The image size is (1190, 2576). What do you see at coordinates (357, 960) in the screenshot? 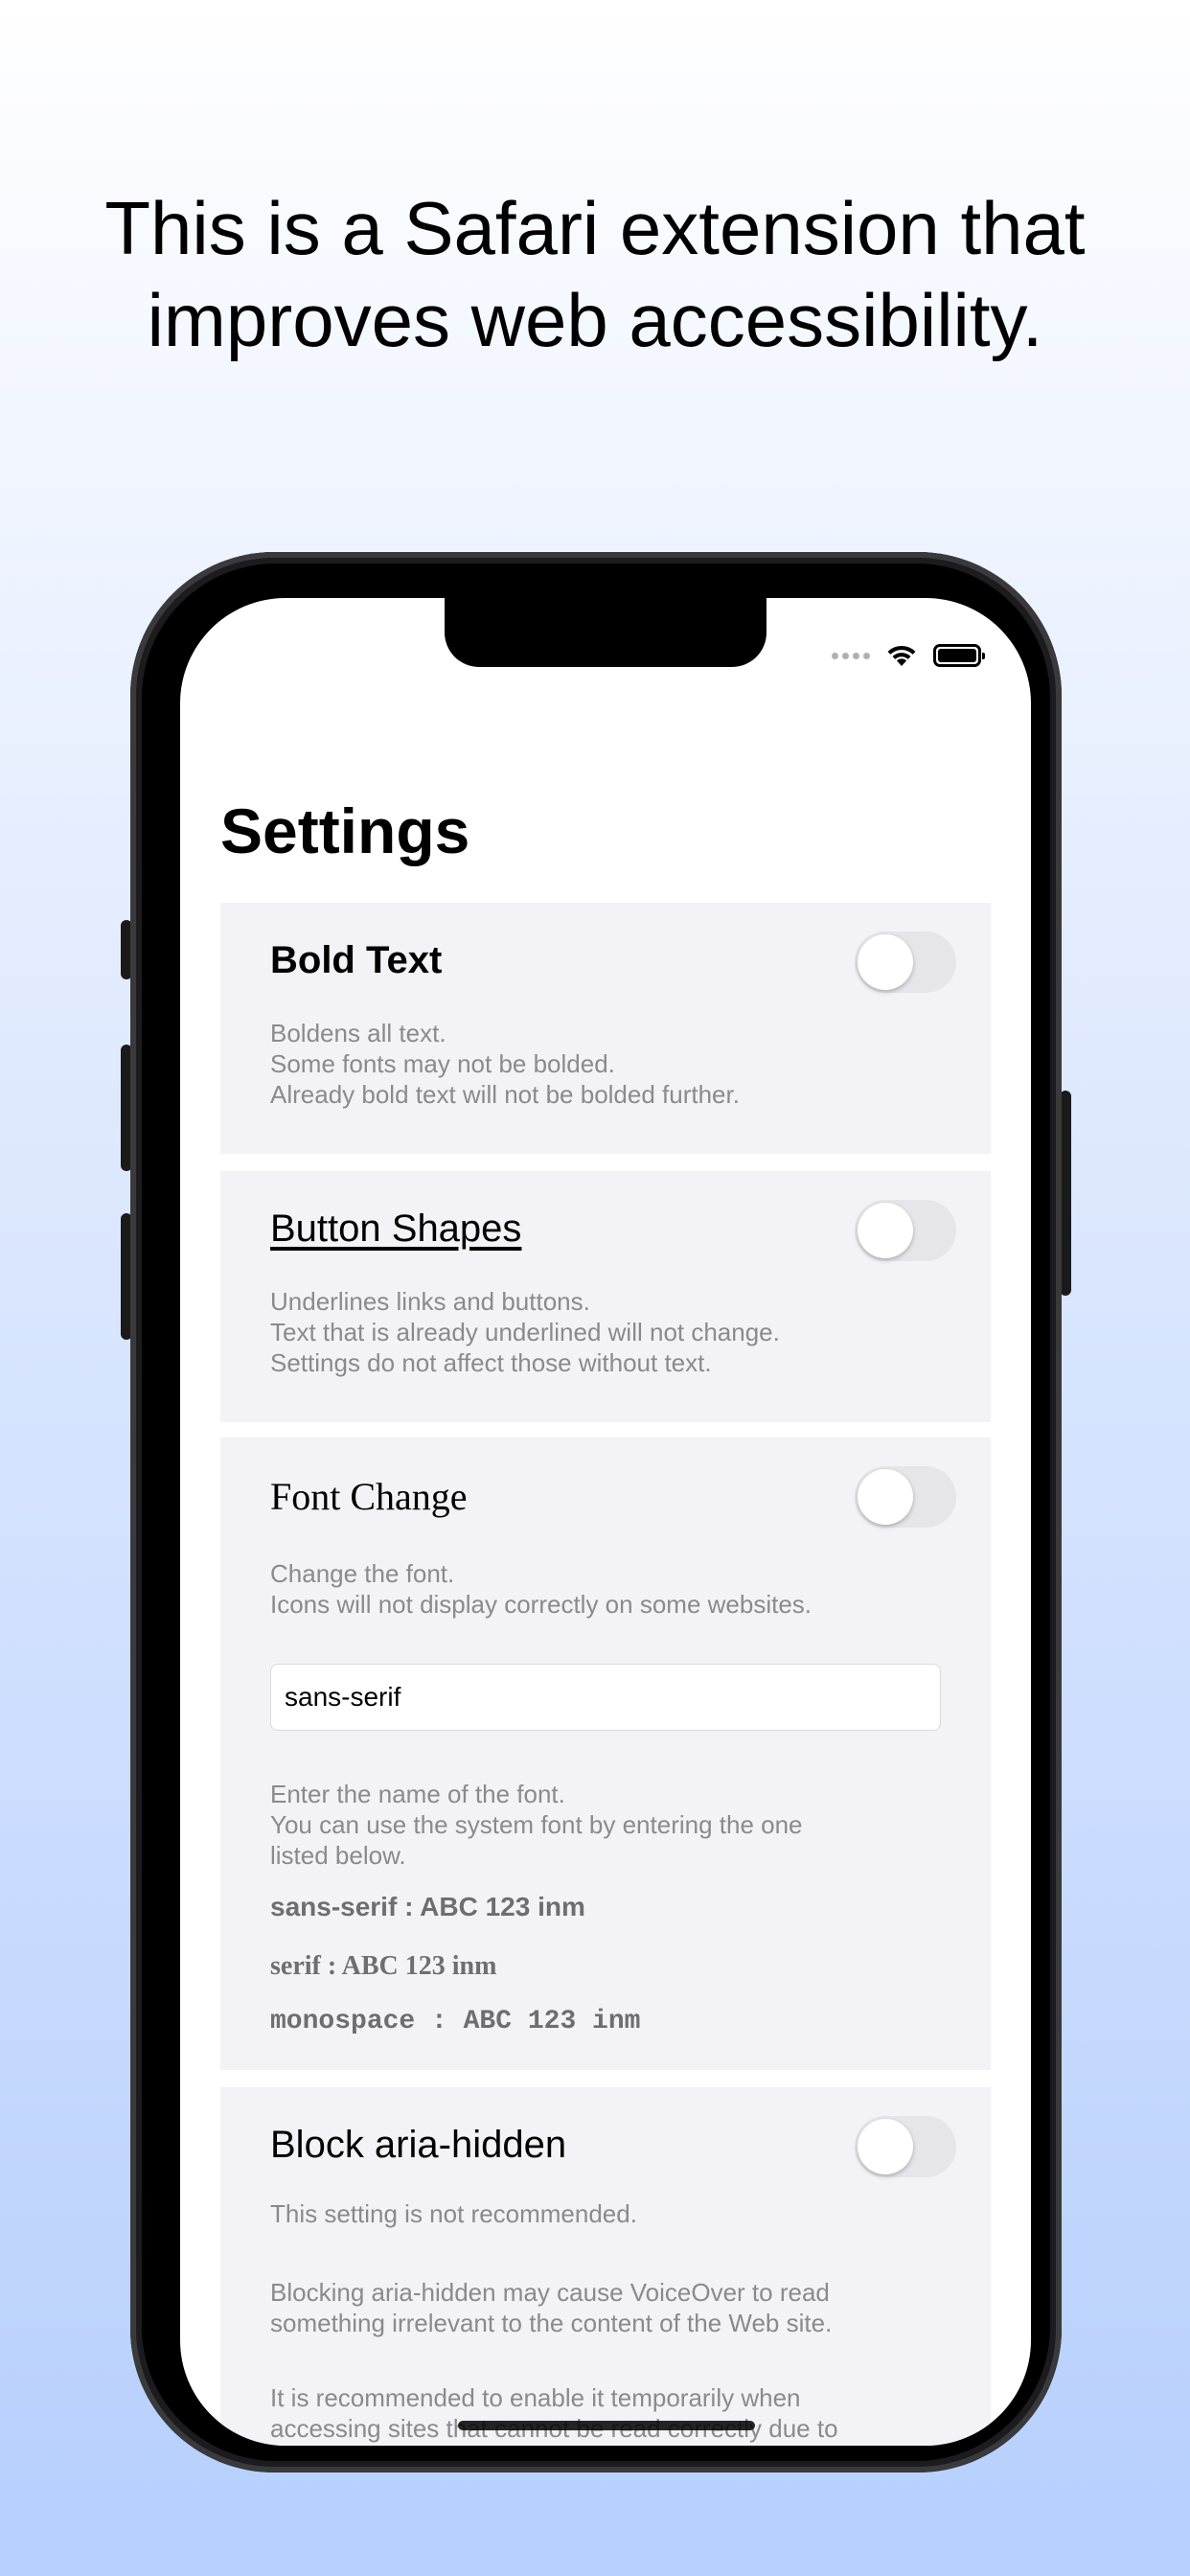
I see `bold-text-title: Bold Text` at bounding box center [357, 960].